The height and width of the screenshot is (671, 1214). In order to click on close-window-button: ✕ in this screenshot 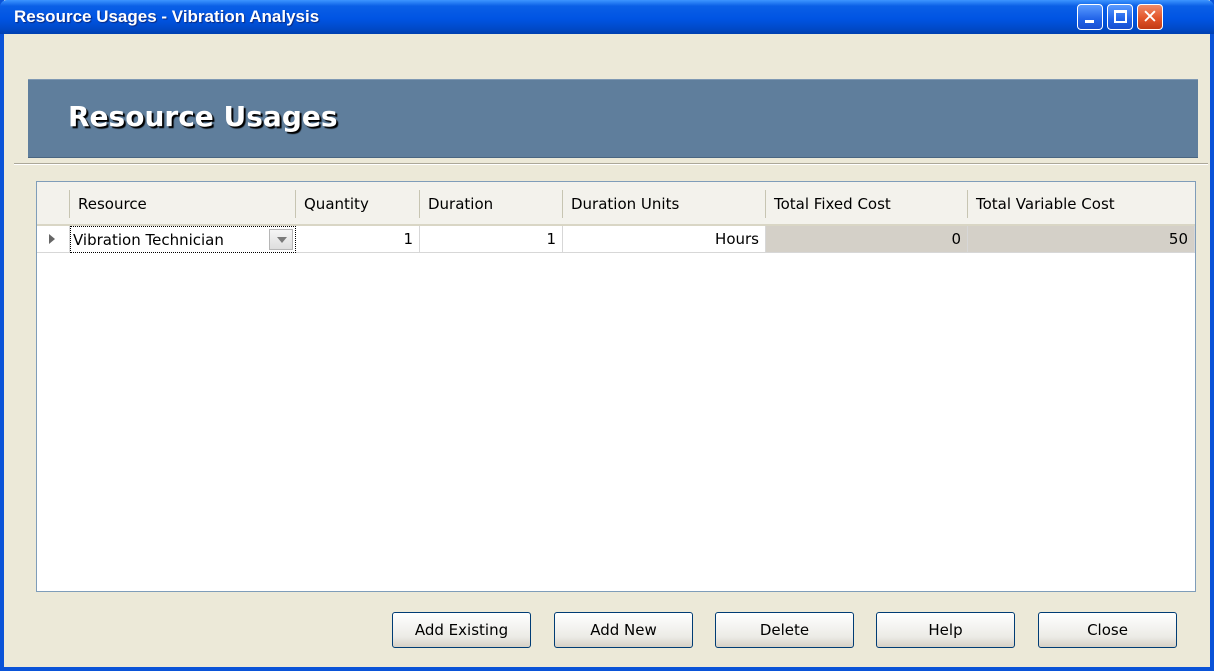, I will do `click(1150, 17)`.